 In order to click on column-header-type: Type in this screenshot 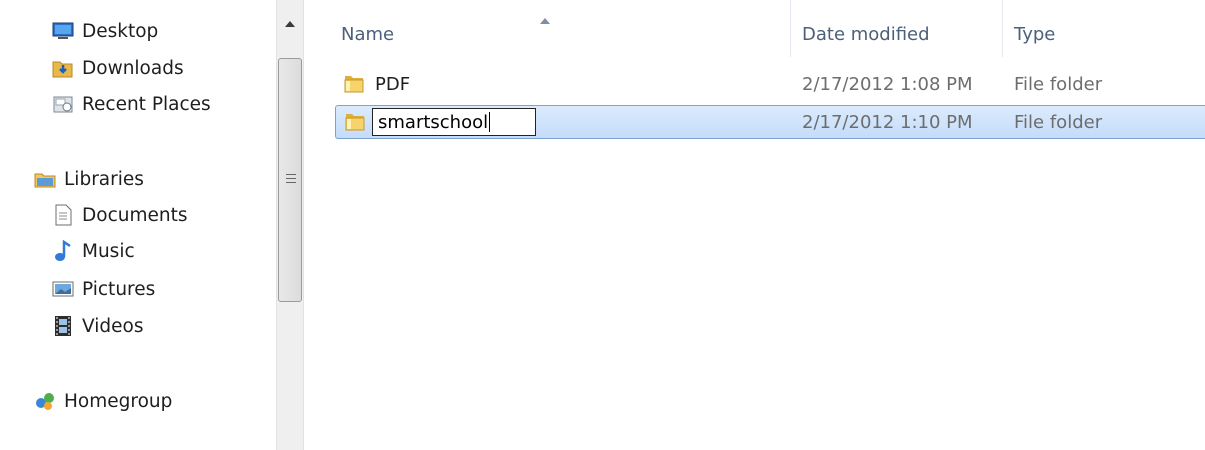, I will do `click(1034, 34)`.